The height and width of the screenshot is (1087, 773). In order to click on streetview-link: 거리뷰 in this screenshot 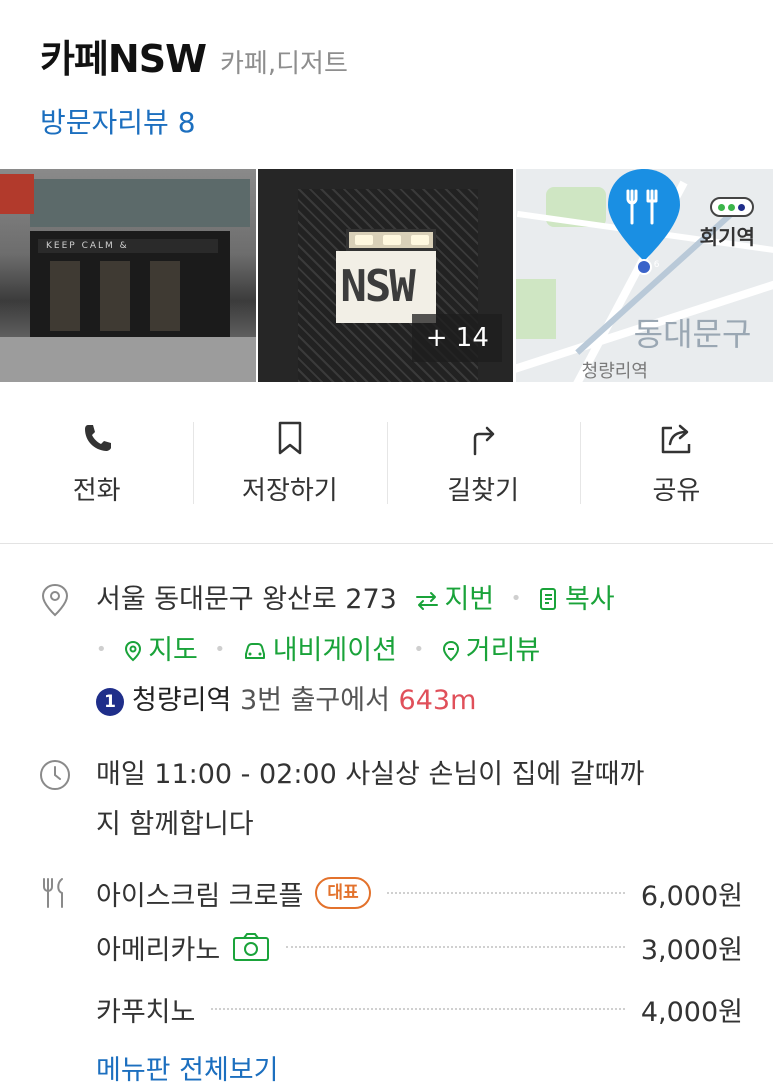, I will do `click(486, 650)`.